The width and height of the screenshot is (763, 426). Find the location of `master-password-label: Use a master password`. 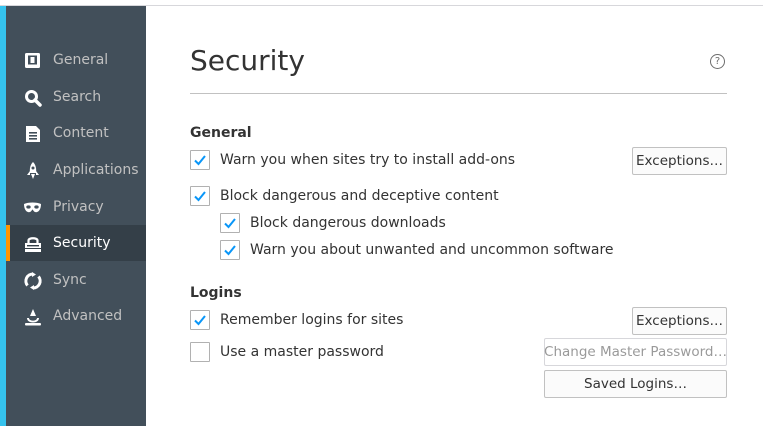

master-password-label: Use a master password is located at coordinates (302, 352).